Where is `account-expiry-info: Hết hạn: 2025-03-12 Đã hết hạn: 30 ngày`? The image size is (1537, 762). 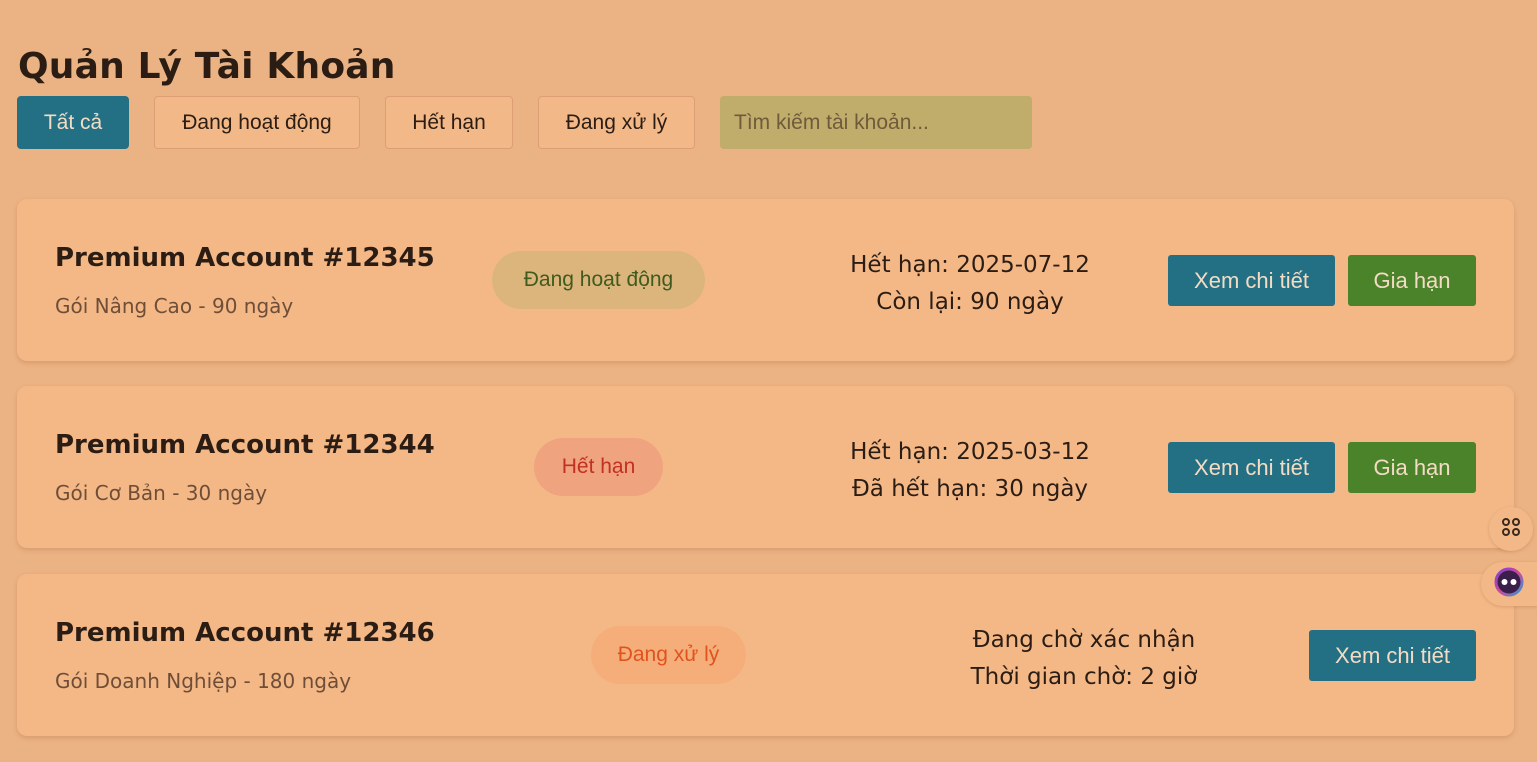
account-expiry-info: Hết hạn: 2025-03-12 Đã hết hạn: 30 ngày is located at coordinates (970, 471).